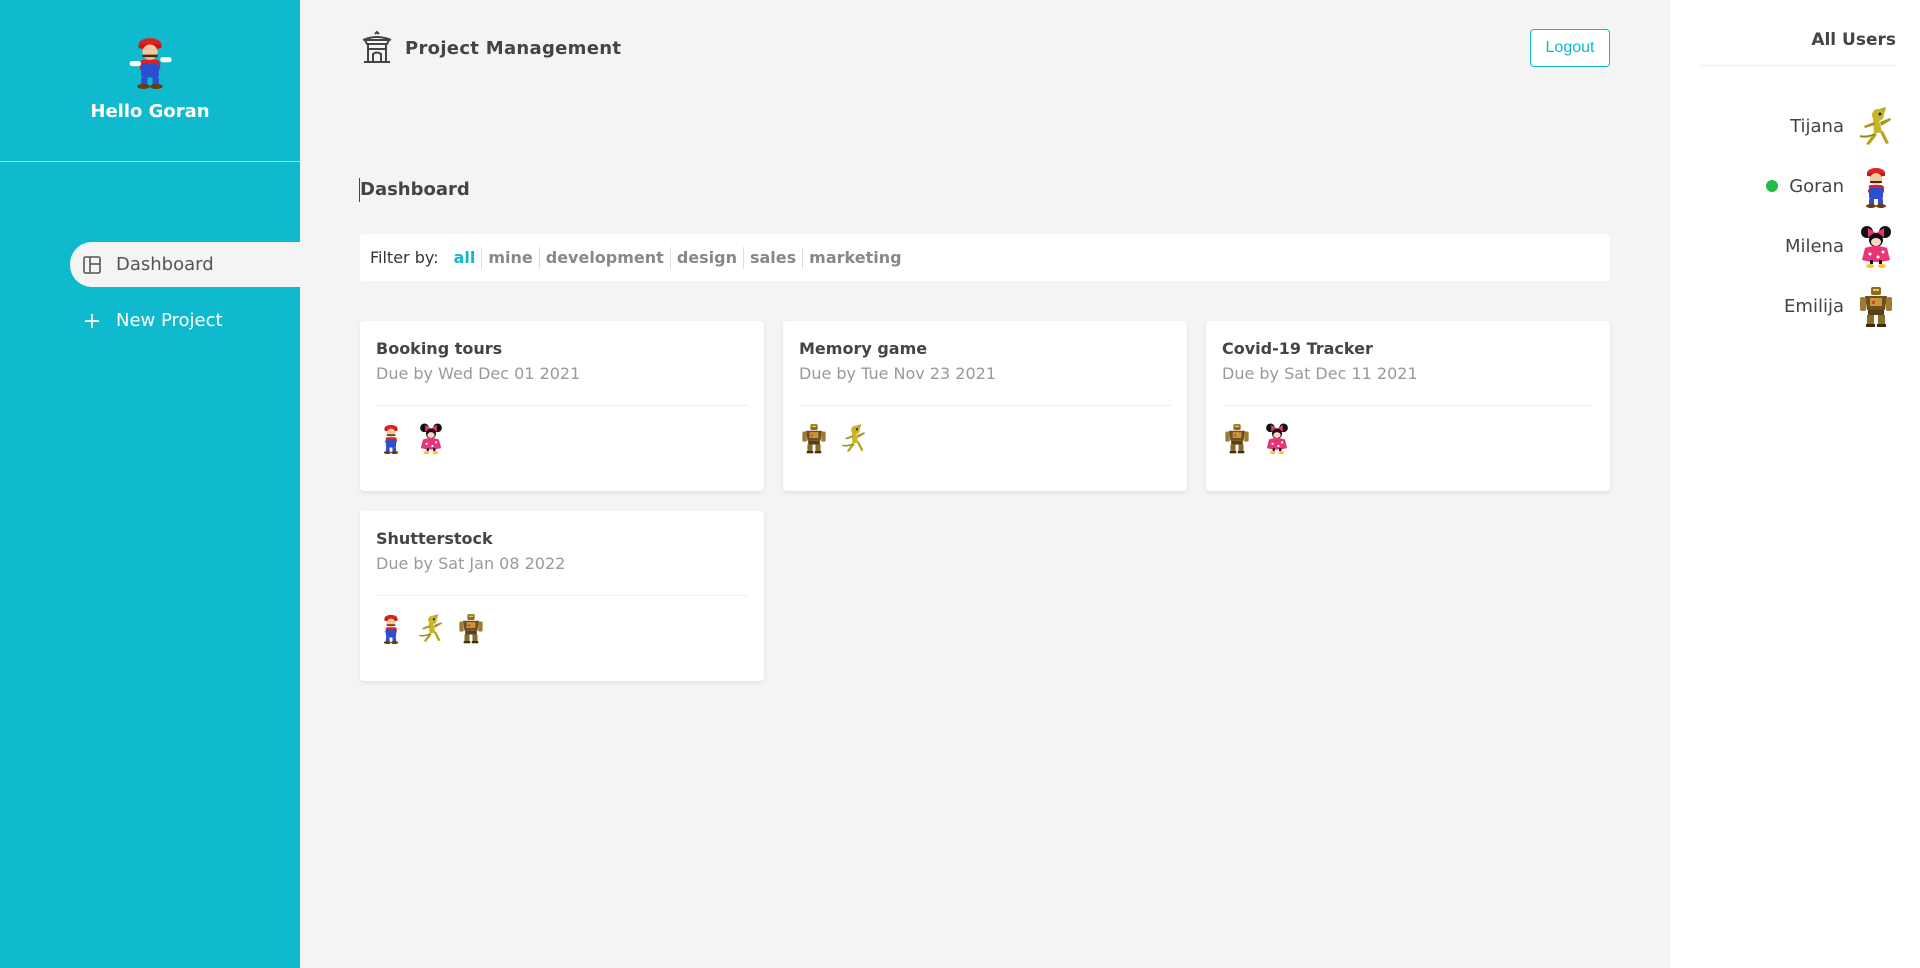 This screenshot has height=968, width=1920. I want to click on project-title: Covid-19 Tracker, so click(1297, 348).